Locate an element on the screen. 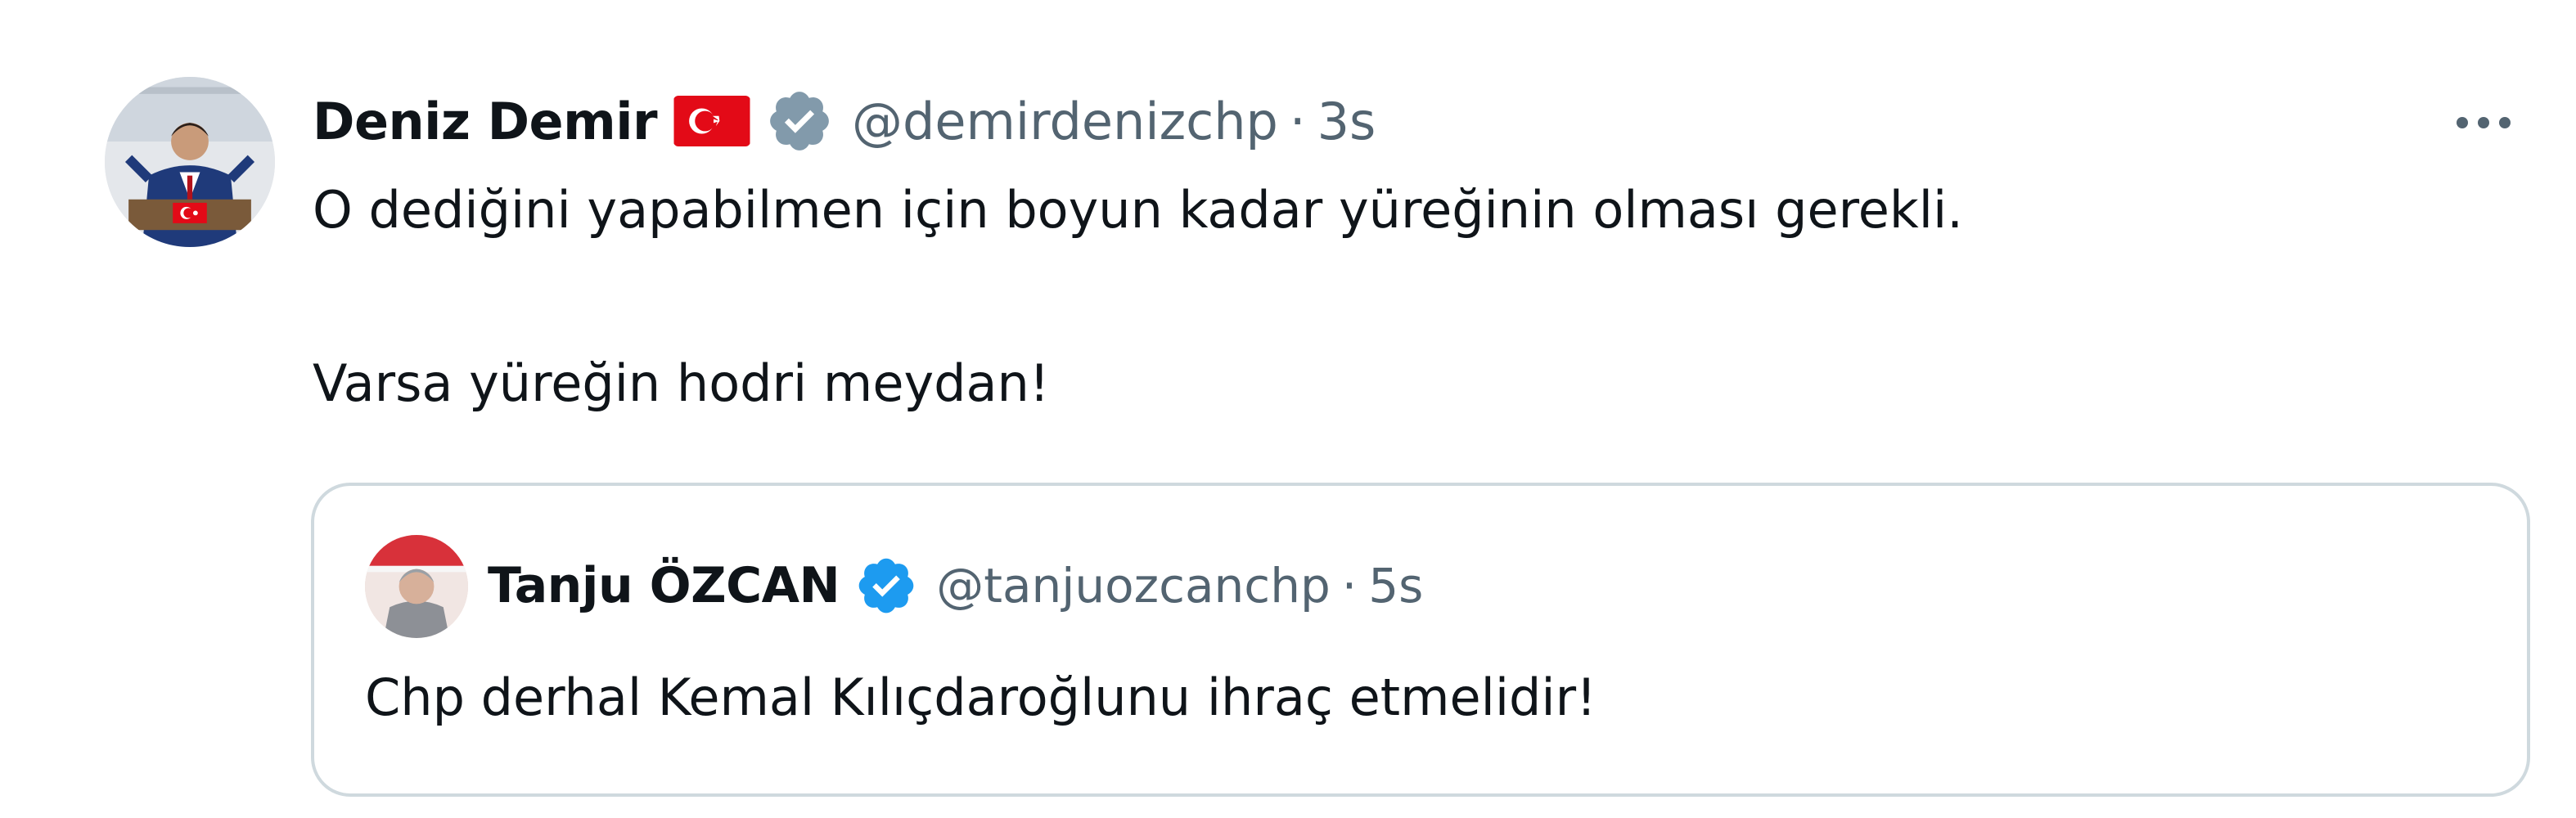 This screenshot has width=2576, height=818. tweet-timestamp: 3s is located at coordinates (1346, 122).